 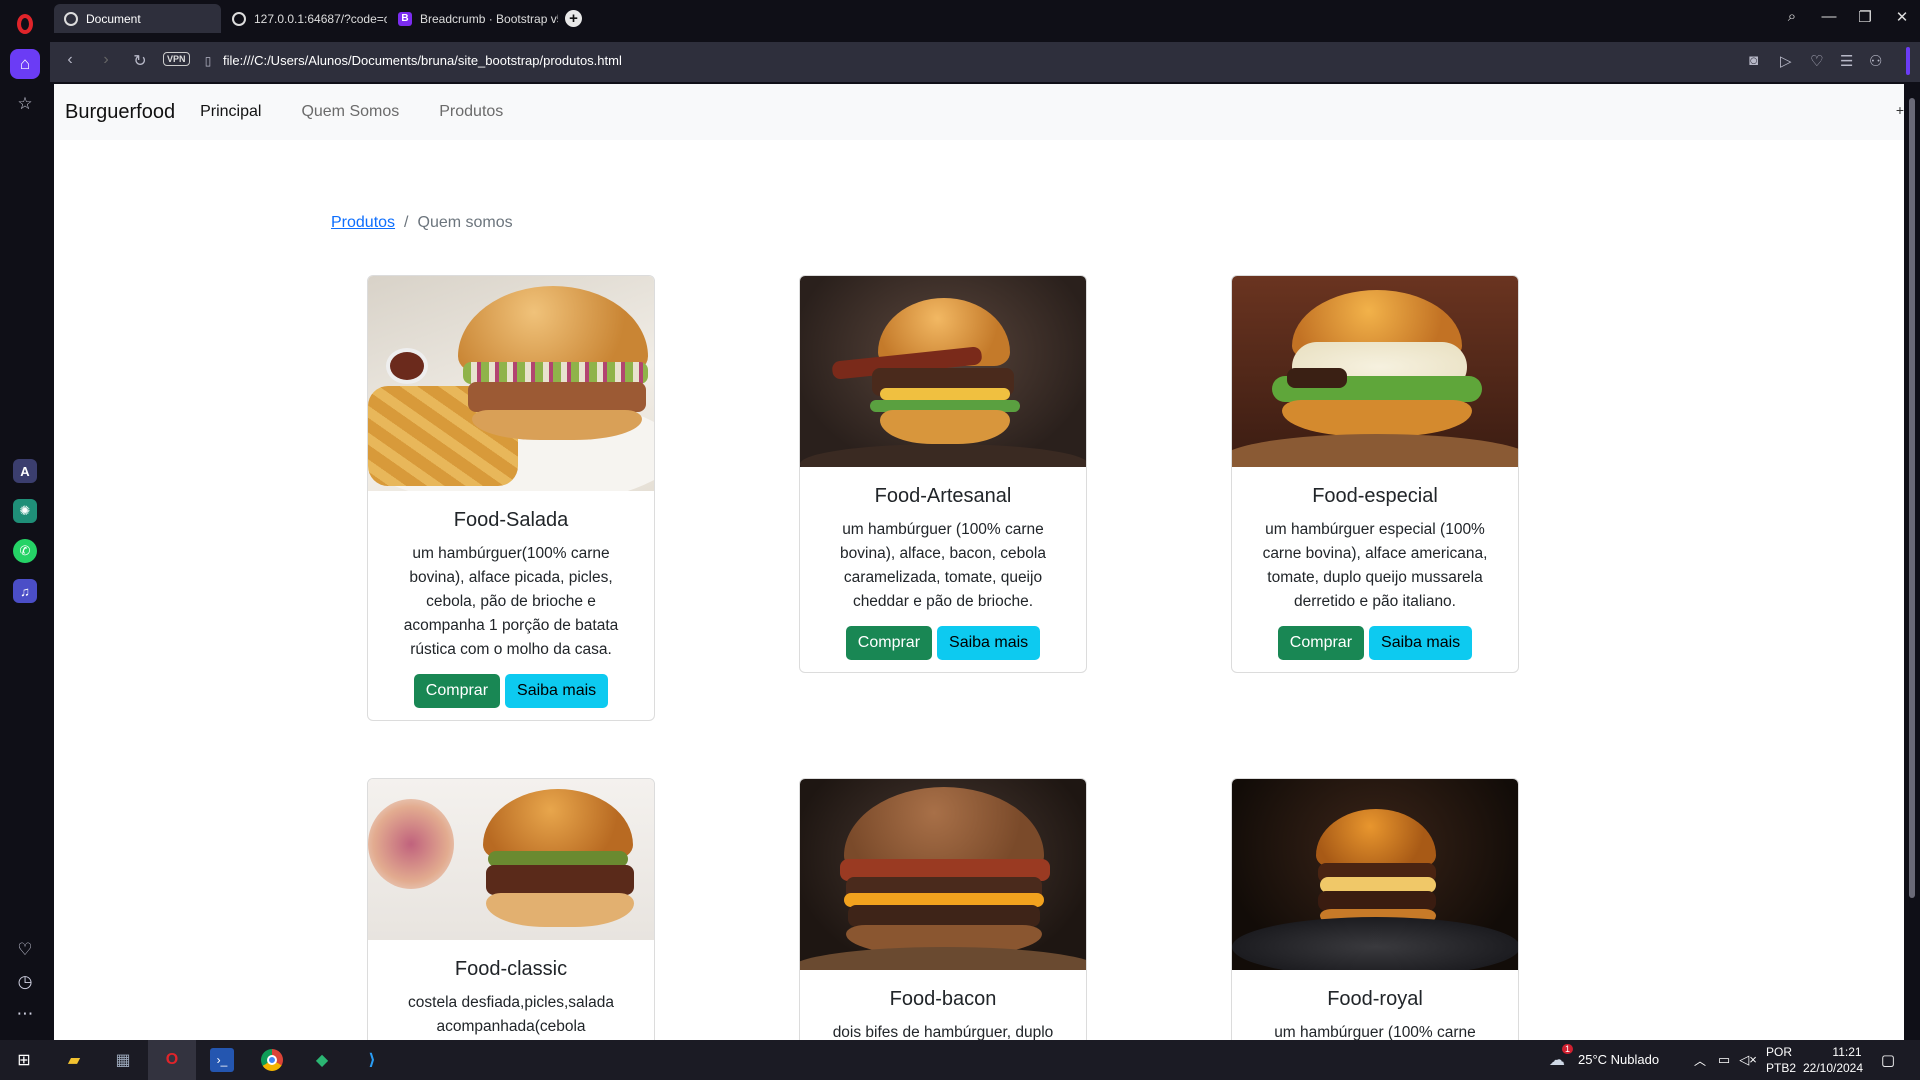 What do you see at coordinates (1375, 1032) in the screenshot?
I see `card-text: um hambúrguer (100% carne` at bounding box center [1375, 1032].